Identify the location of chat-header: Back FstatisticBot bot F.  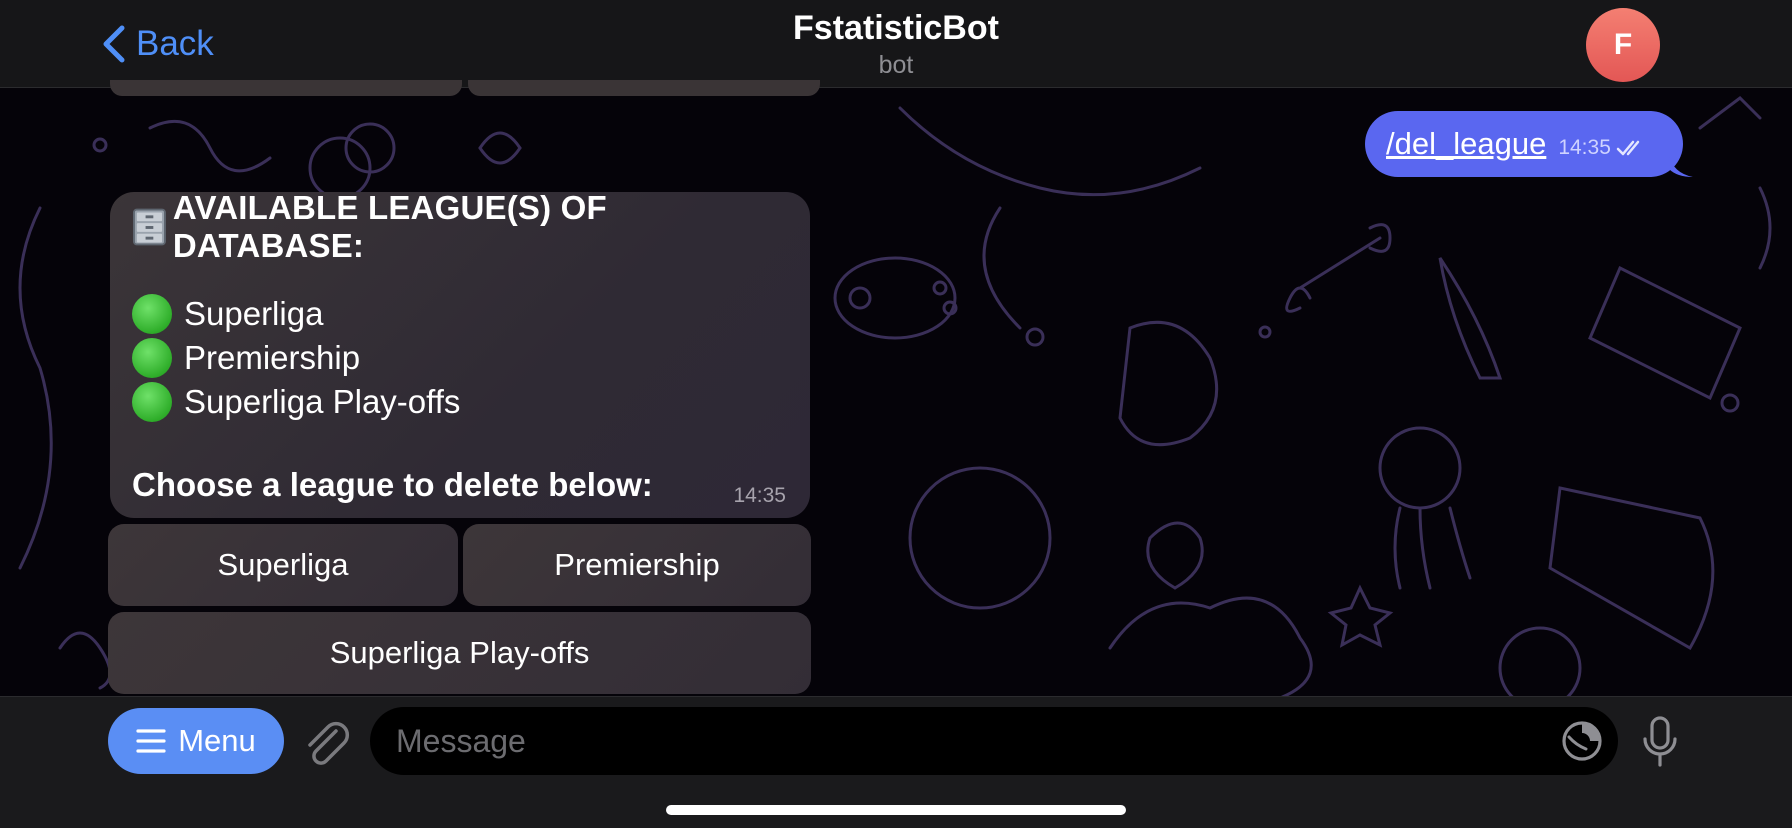
(896, 44).